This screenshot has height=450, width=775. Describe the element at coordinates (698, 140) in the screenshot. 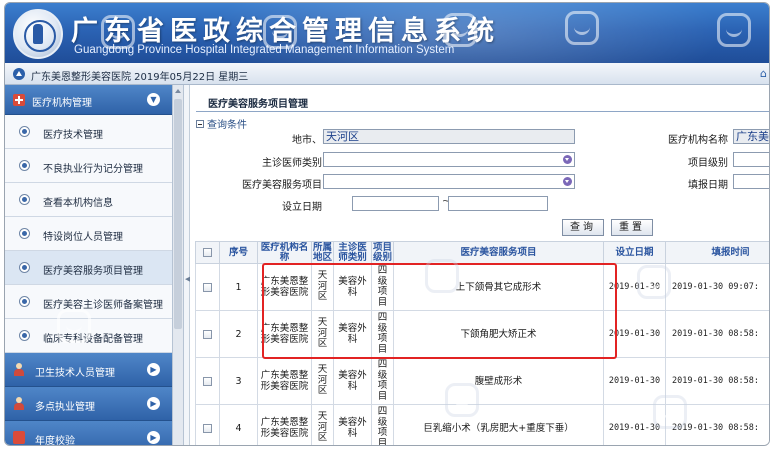

I see `org-name-label: 医疗机构名称` at that location.